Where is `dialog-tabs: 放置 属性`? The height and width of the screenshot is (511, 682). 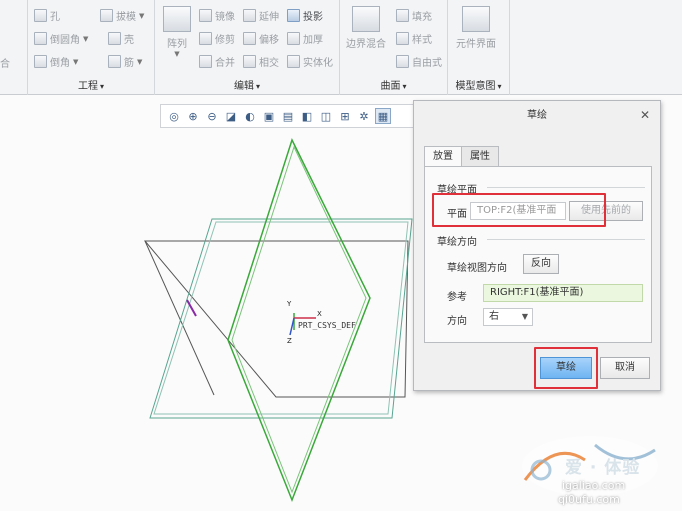 dialog-tabs: 放置 属性 is located at coordinates (461, 156).